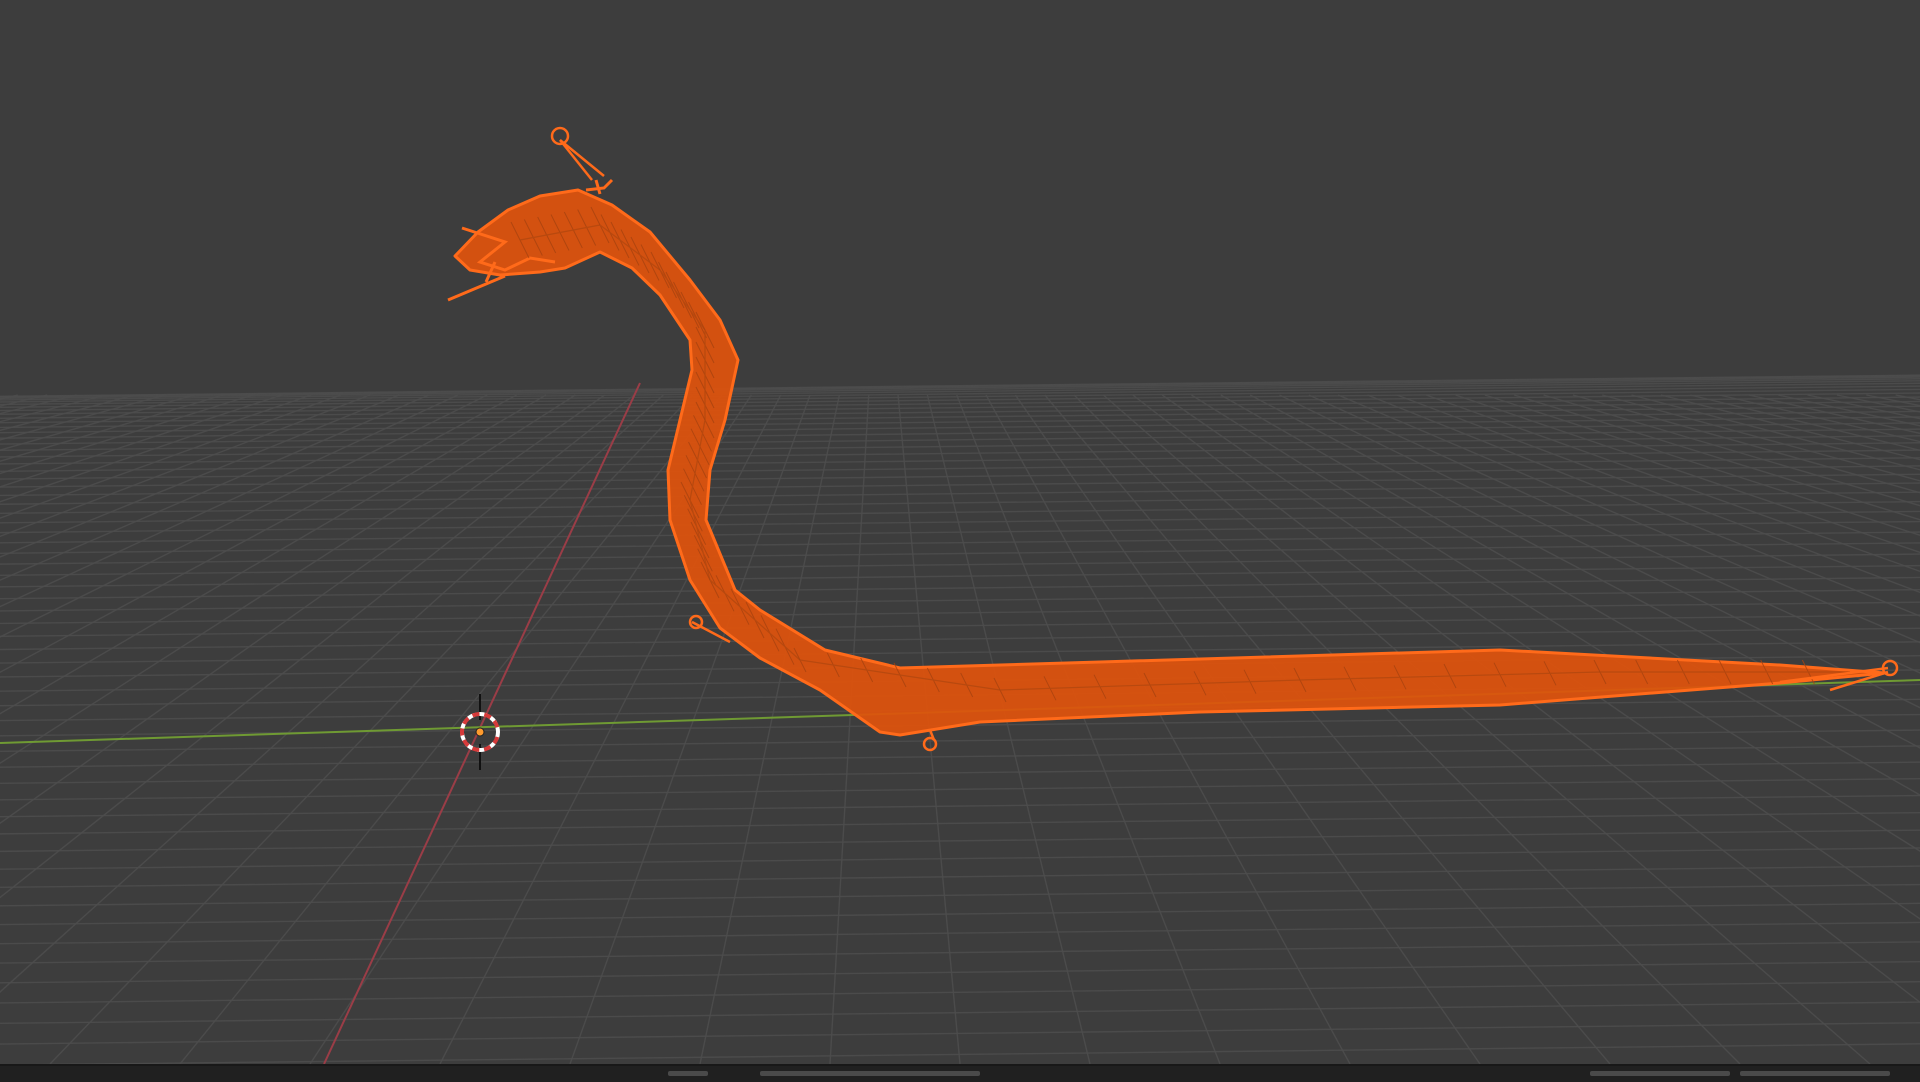 The image size is (1920, 1082). What do you see at coordinates (480, 732) in the screenshot?
I see `3d-cursor-icon` at bounding box center [480, 732].